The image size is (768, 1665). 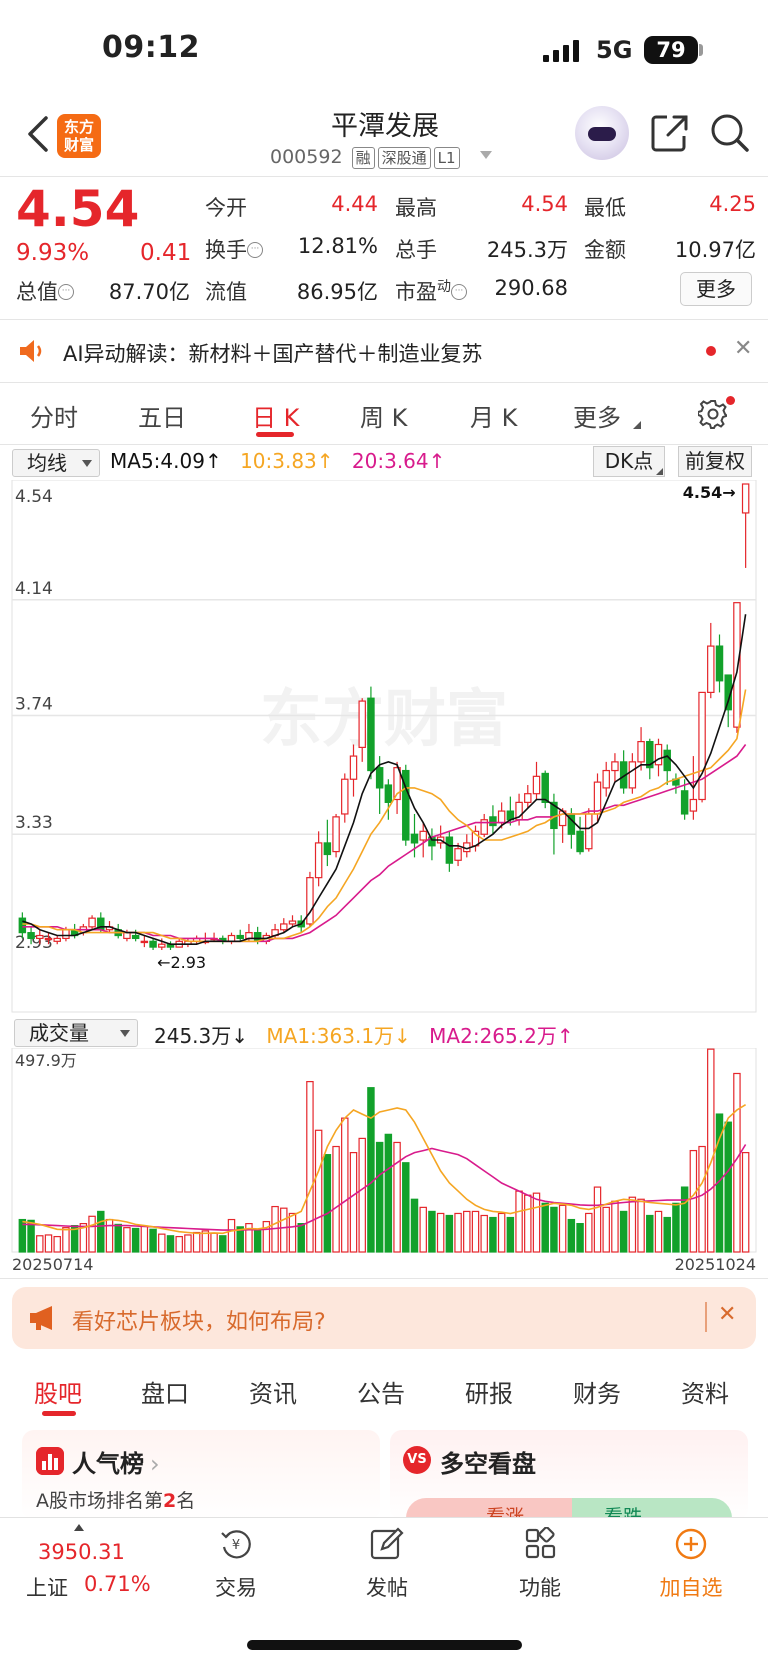 I want to click on popularity-title: 人气榜 ›, so click(x=116, y=1461).